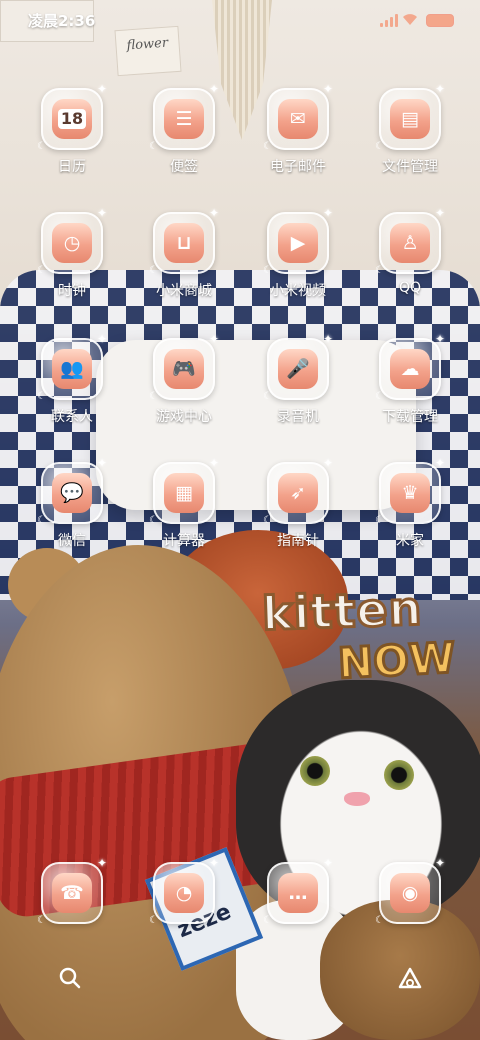 The image size is (480, 1040). I want to click on app-shopping-bag: ⊔ ✦ ☾ 小米商城, so click(184, 253).